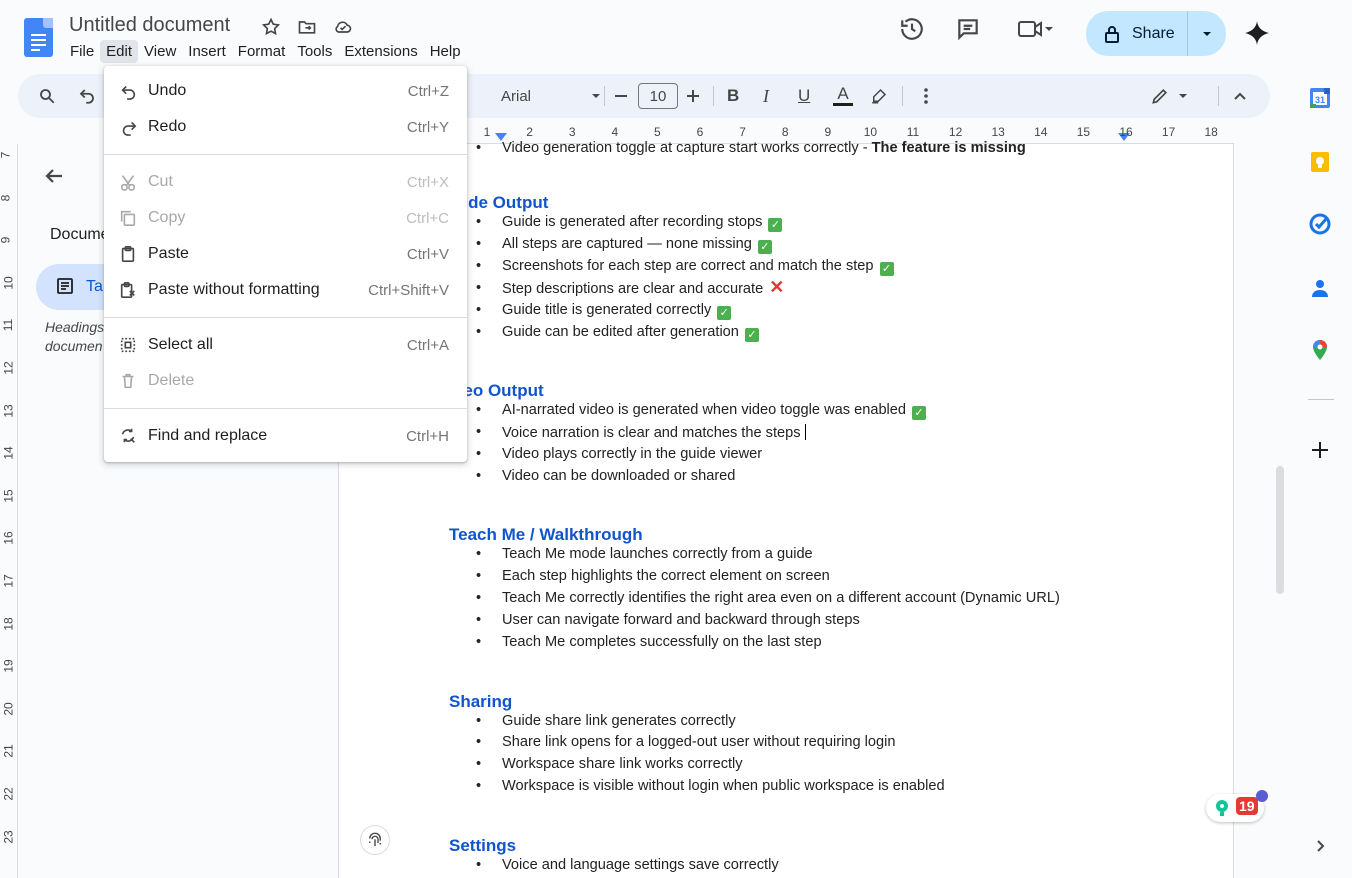 The width and height of the screenshot is (1352, 878). Describe the element at coordinates (693, 96) in the screenshot. I see `increase-font-size-icon` at that location.